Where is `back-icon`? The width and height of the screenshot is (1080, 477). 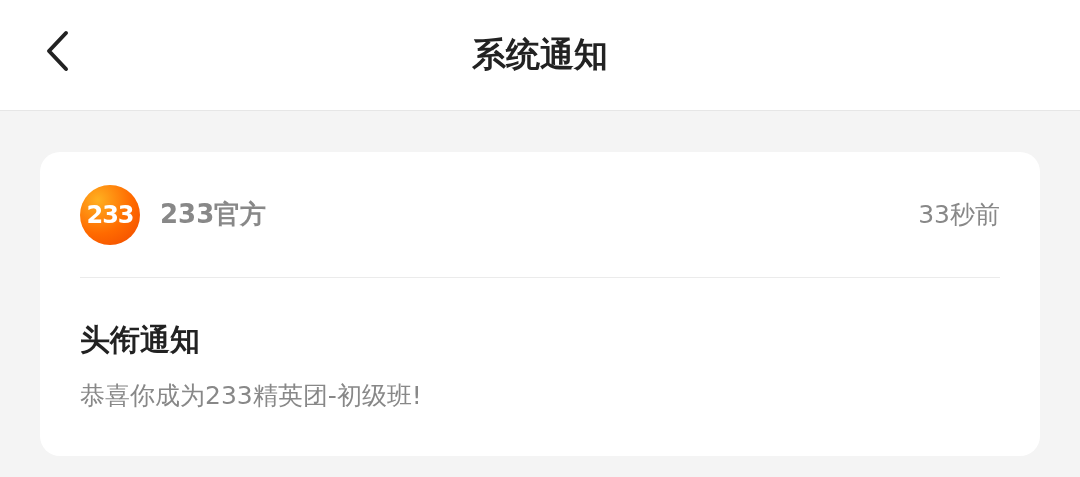
back-icon is located at coordinates (57, 51).